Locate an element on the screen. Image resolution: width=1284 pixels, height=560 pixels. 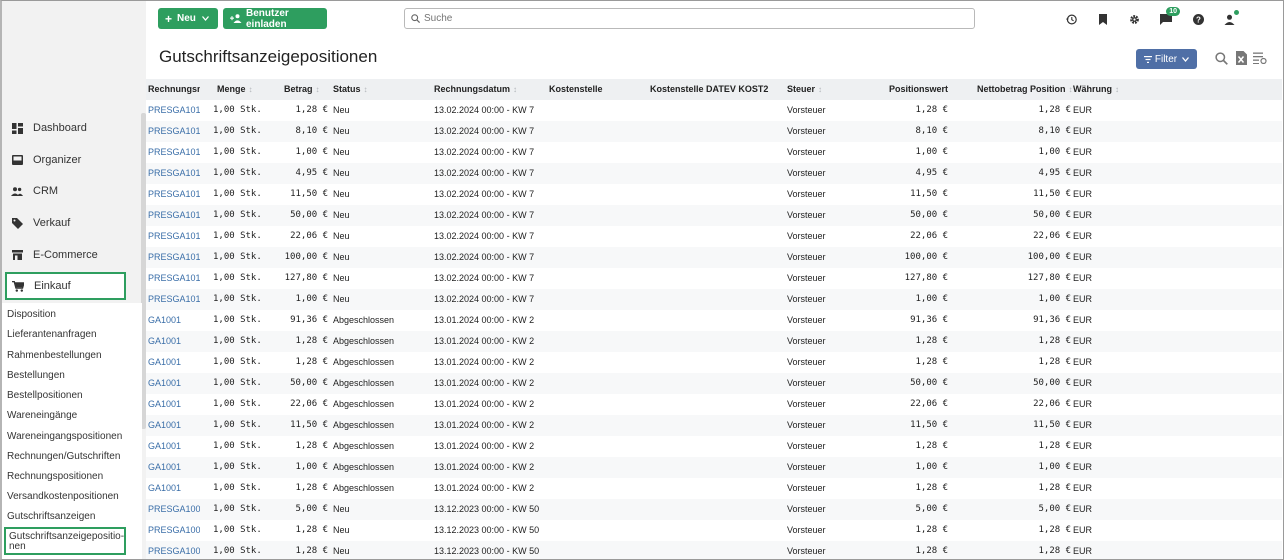
col-status-header: Status ↕ is located at coordinates (389, 89).